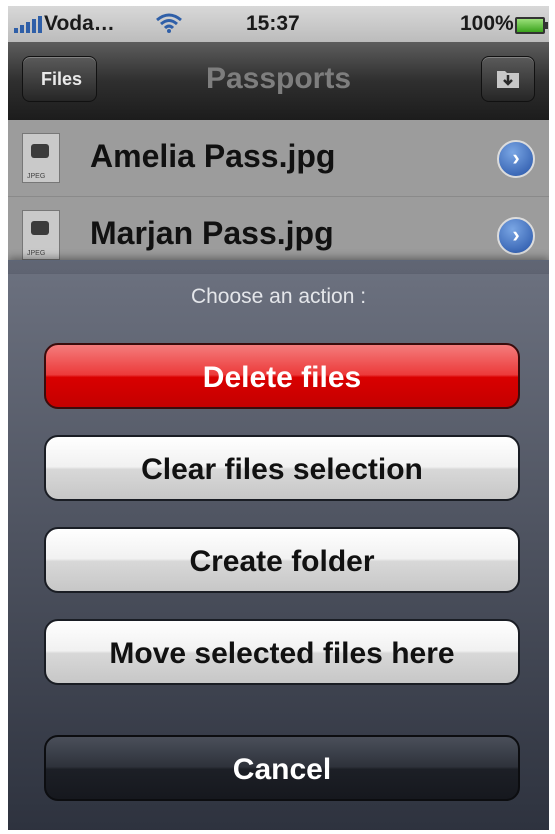 The width and height of the screenshot is (555, 834). Describe the element at coordinates (282, 560) in the screenshot. I see `create-folder-button: Create folder` at that location.